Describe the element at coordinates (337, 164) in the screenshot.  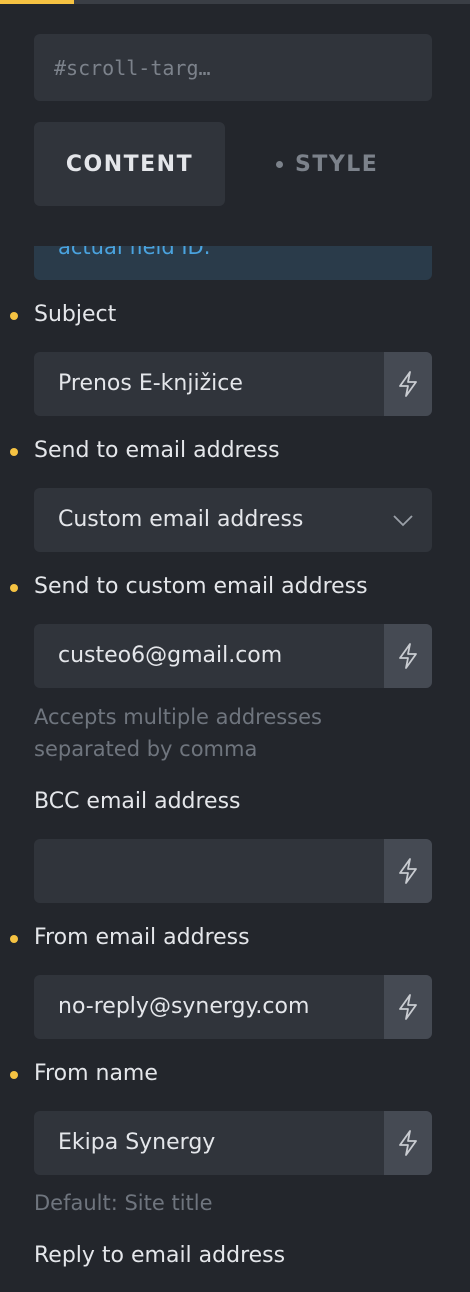
I see `tab-style-label: STYLE` at that location.